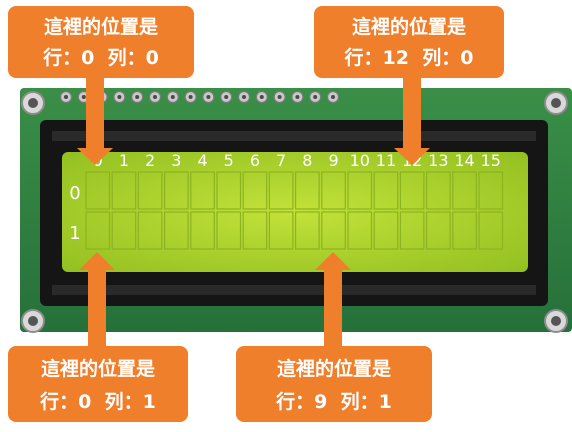  Describe the element at coordinates (491, 160) in the screenshot. I see `column-number: 15` at that location.